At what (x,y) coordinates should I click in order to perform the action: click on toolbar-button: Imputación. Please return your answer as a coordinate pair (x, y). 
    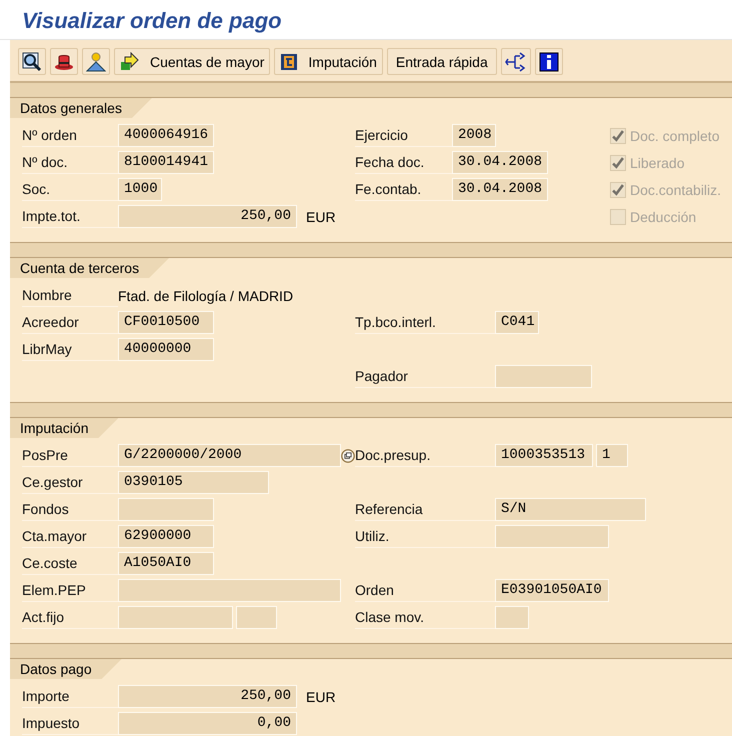
    Looking at the image, I should click on (328, 61).